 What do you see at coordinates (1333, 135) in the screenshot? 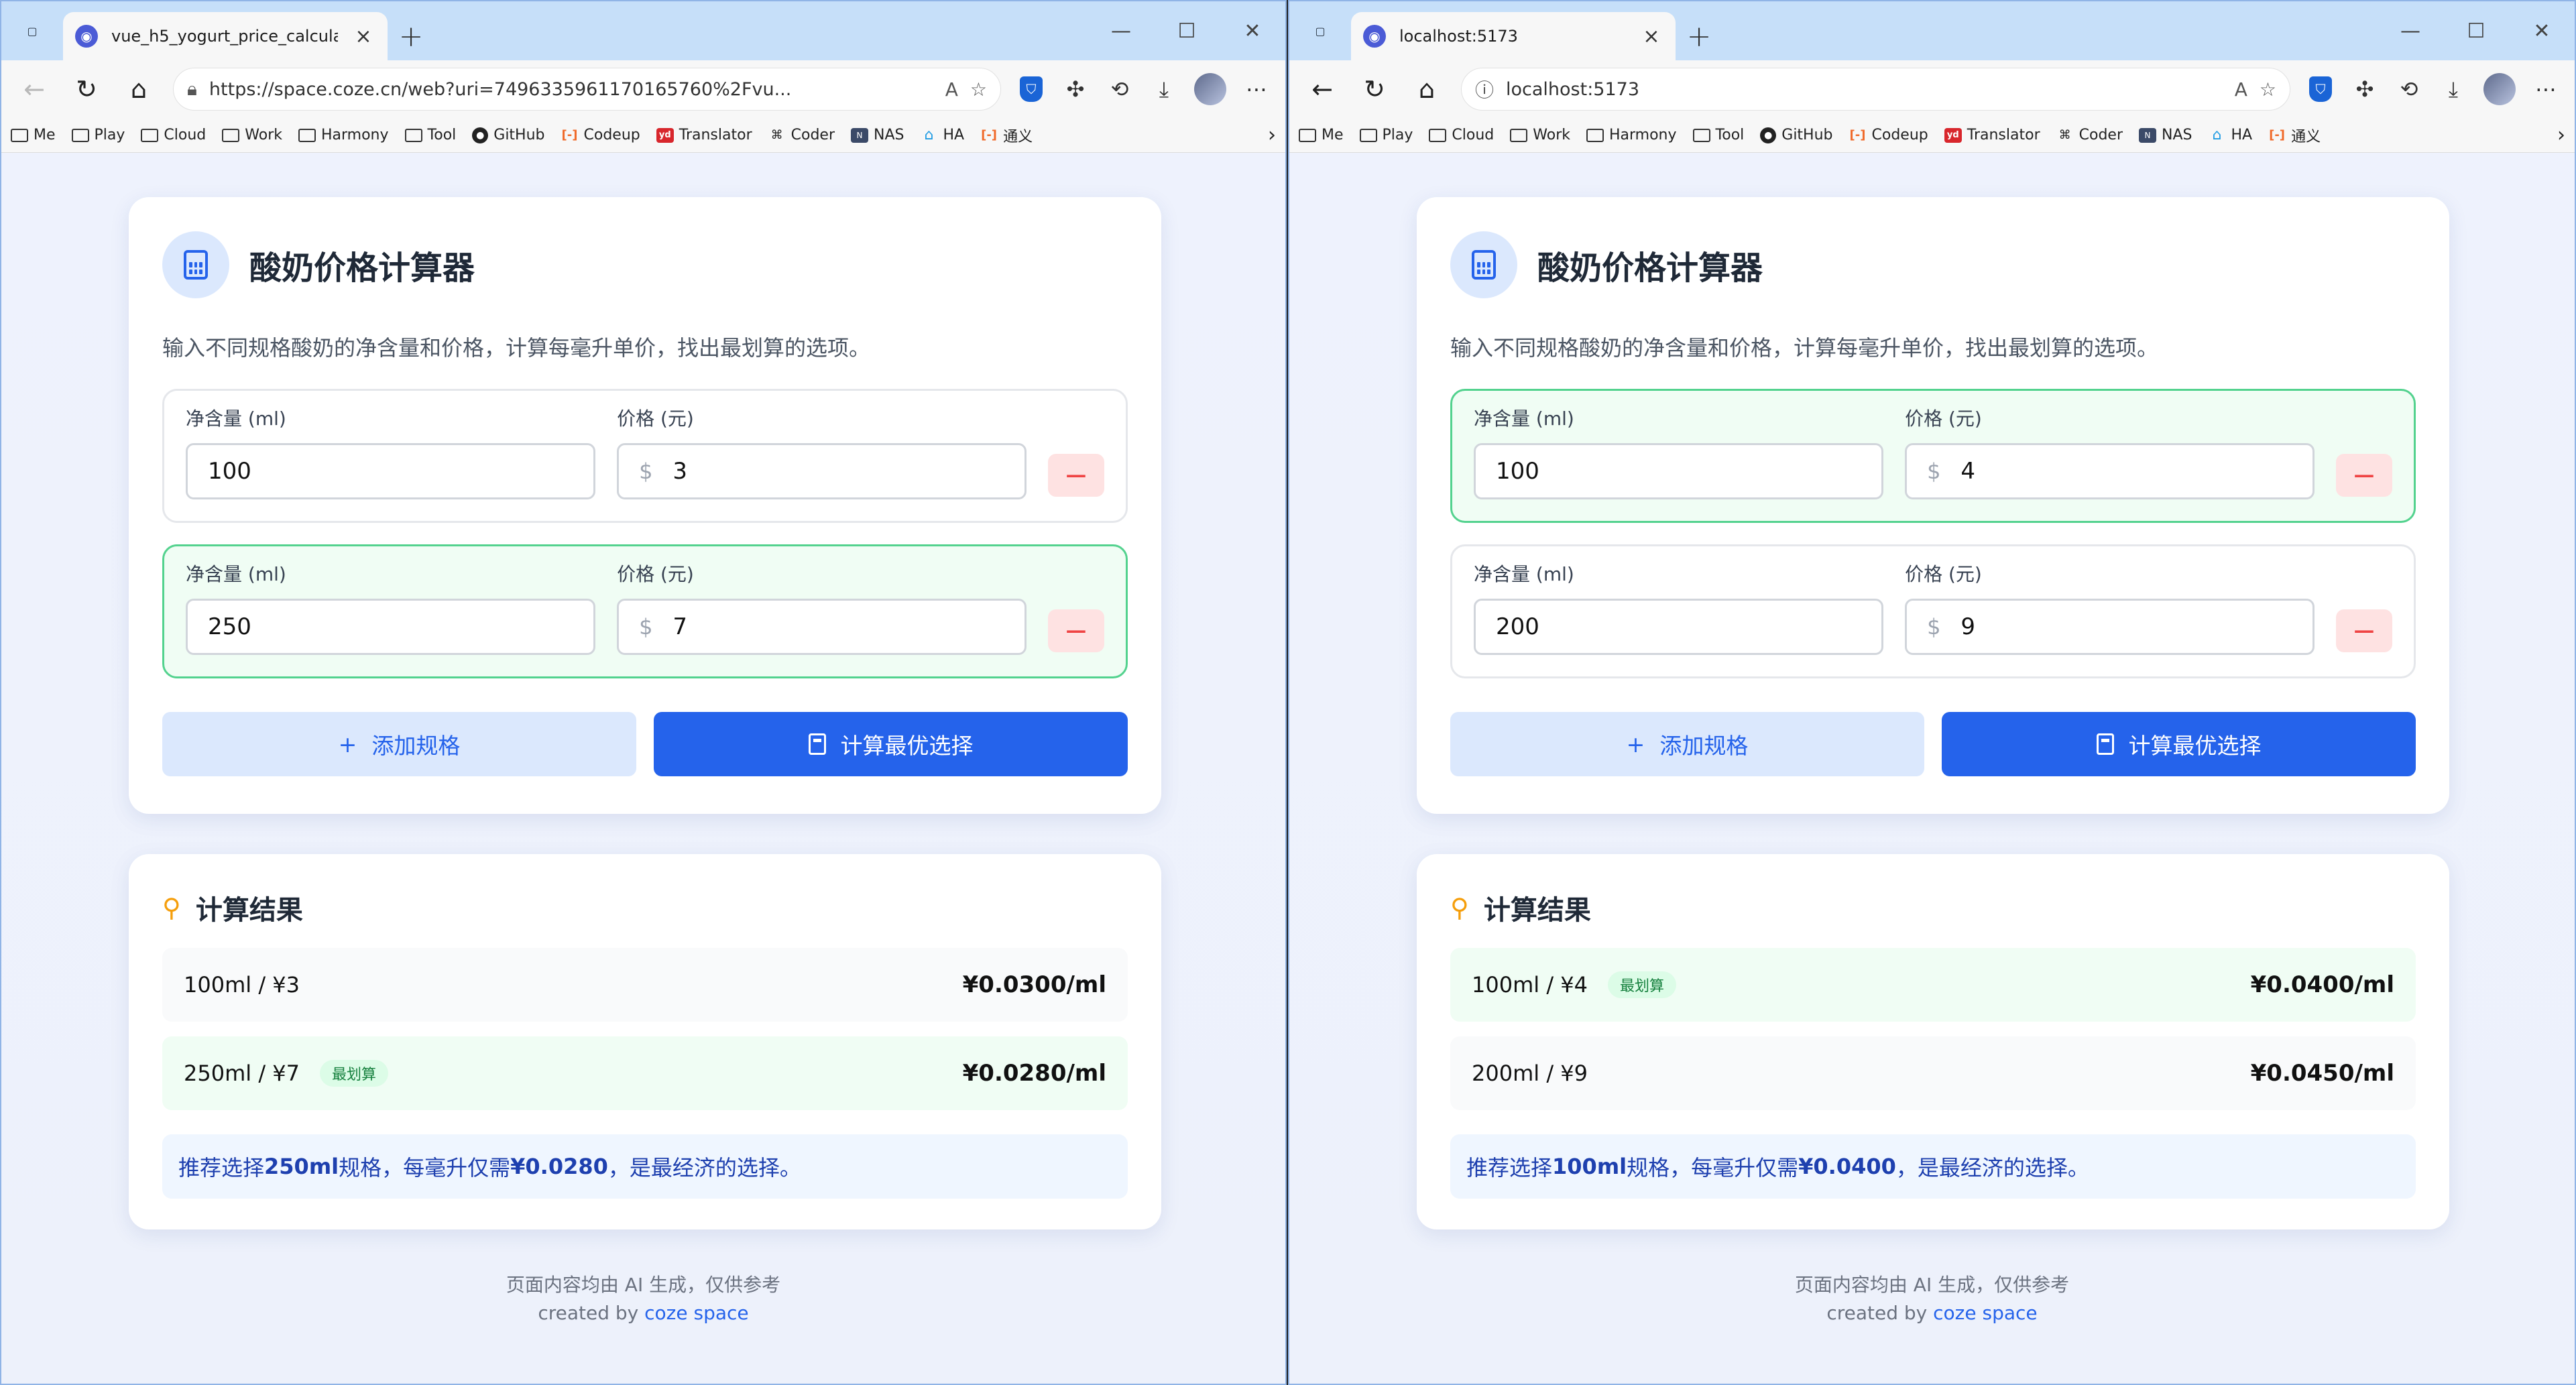
I see `bookmark-label: Me` at bounding box center [1333, 135].